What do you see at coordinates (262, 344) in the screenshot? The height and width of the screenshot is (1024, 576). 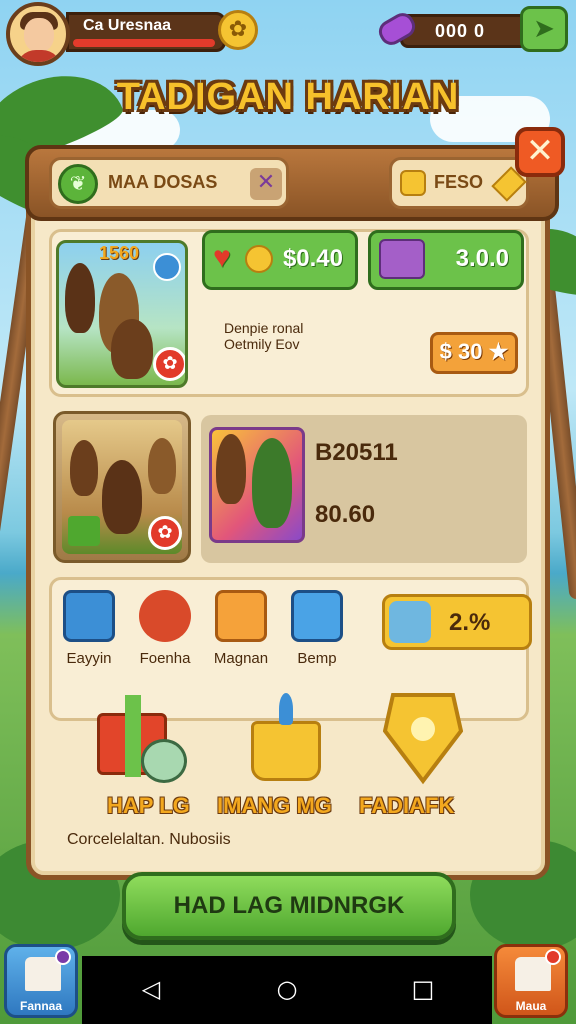 I see `description-line: Oetmily Eov` at bounding box center [262, 344].